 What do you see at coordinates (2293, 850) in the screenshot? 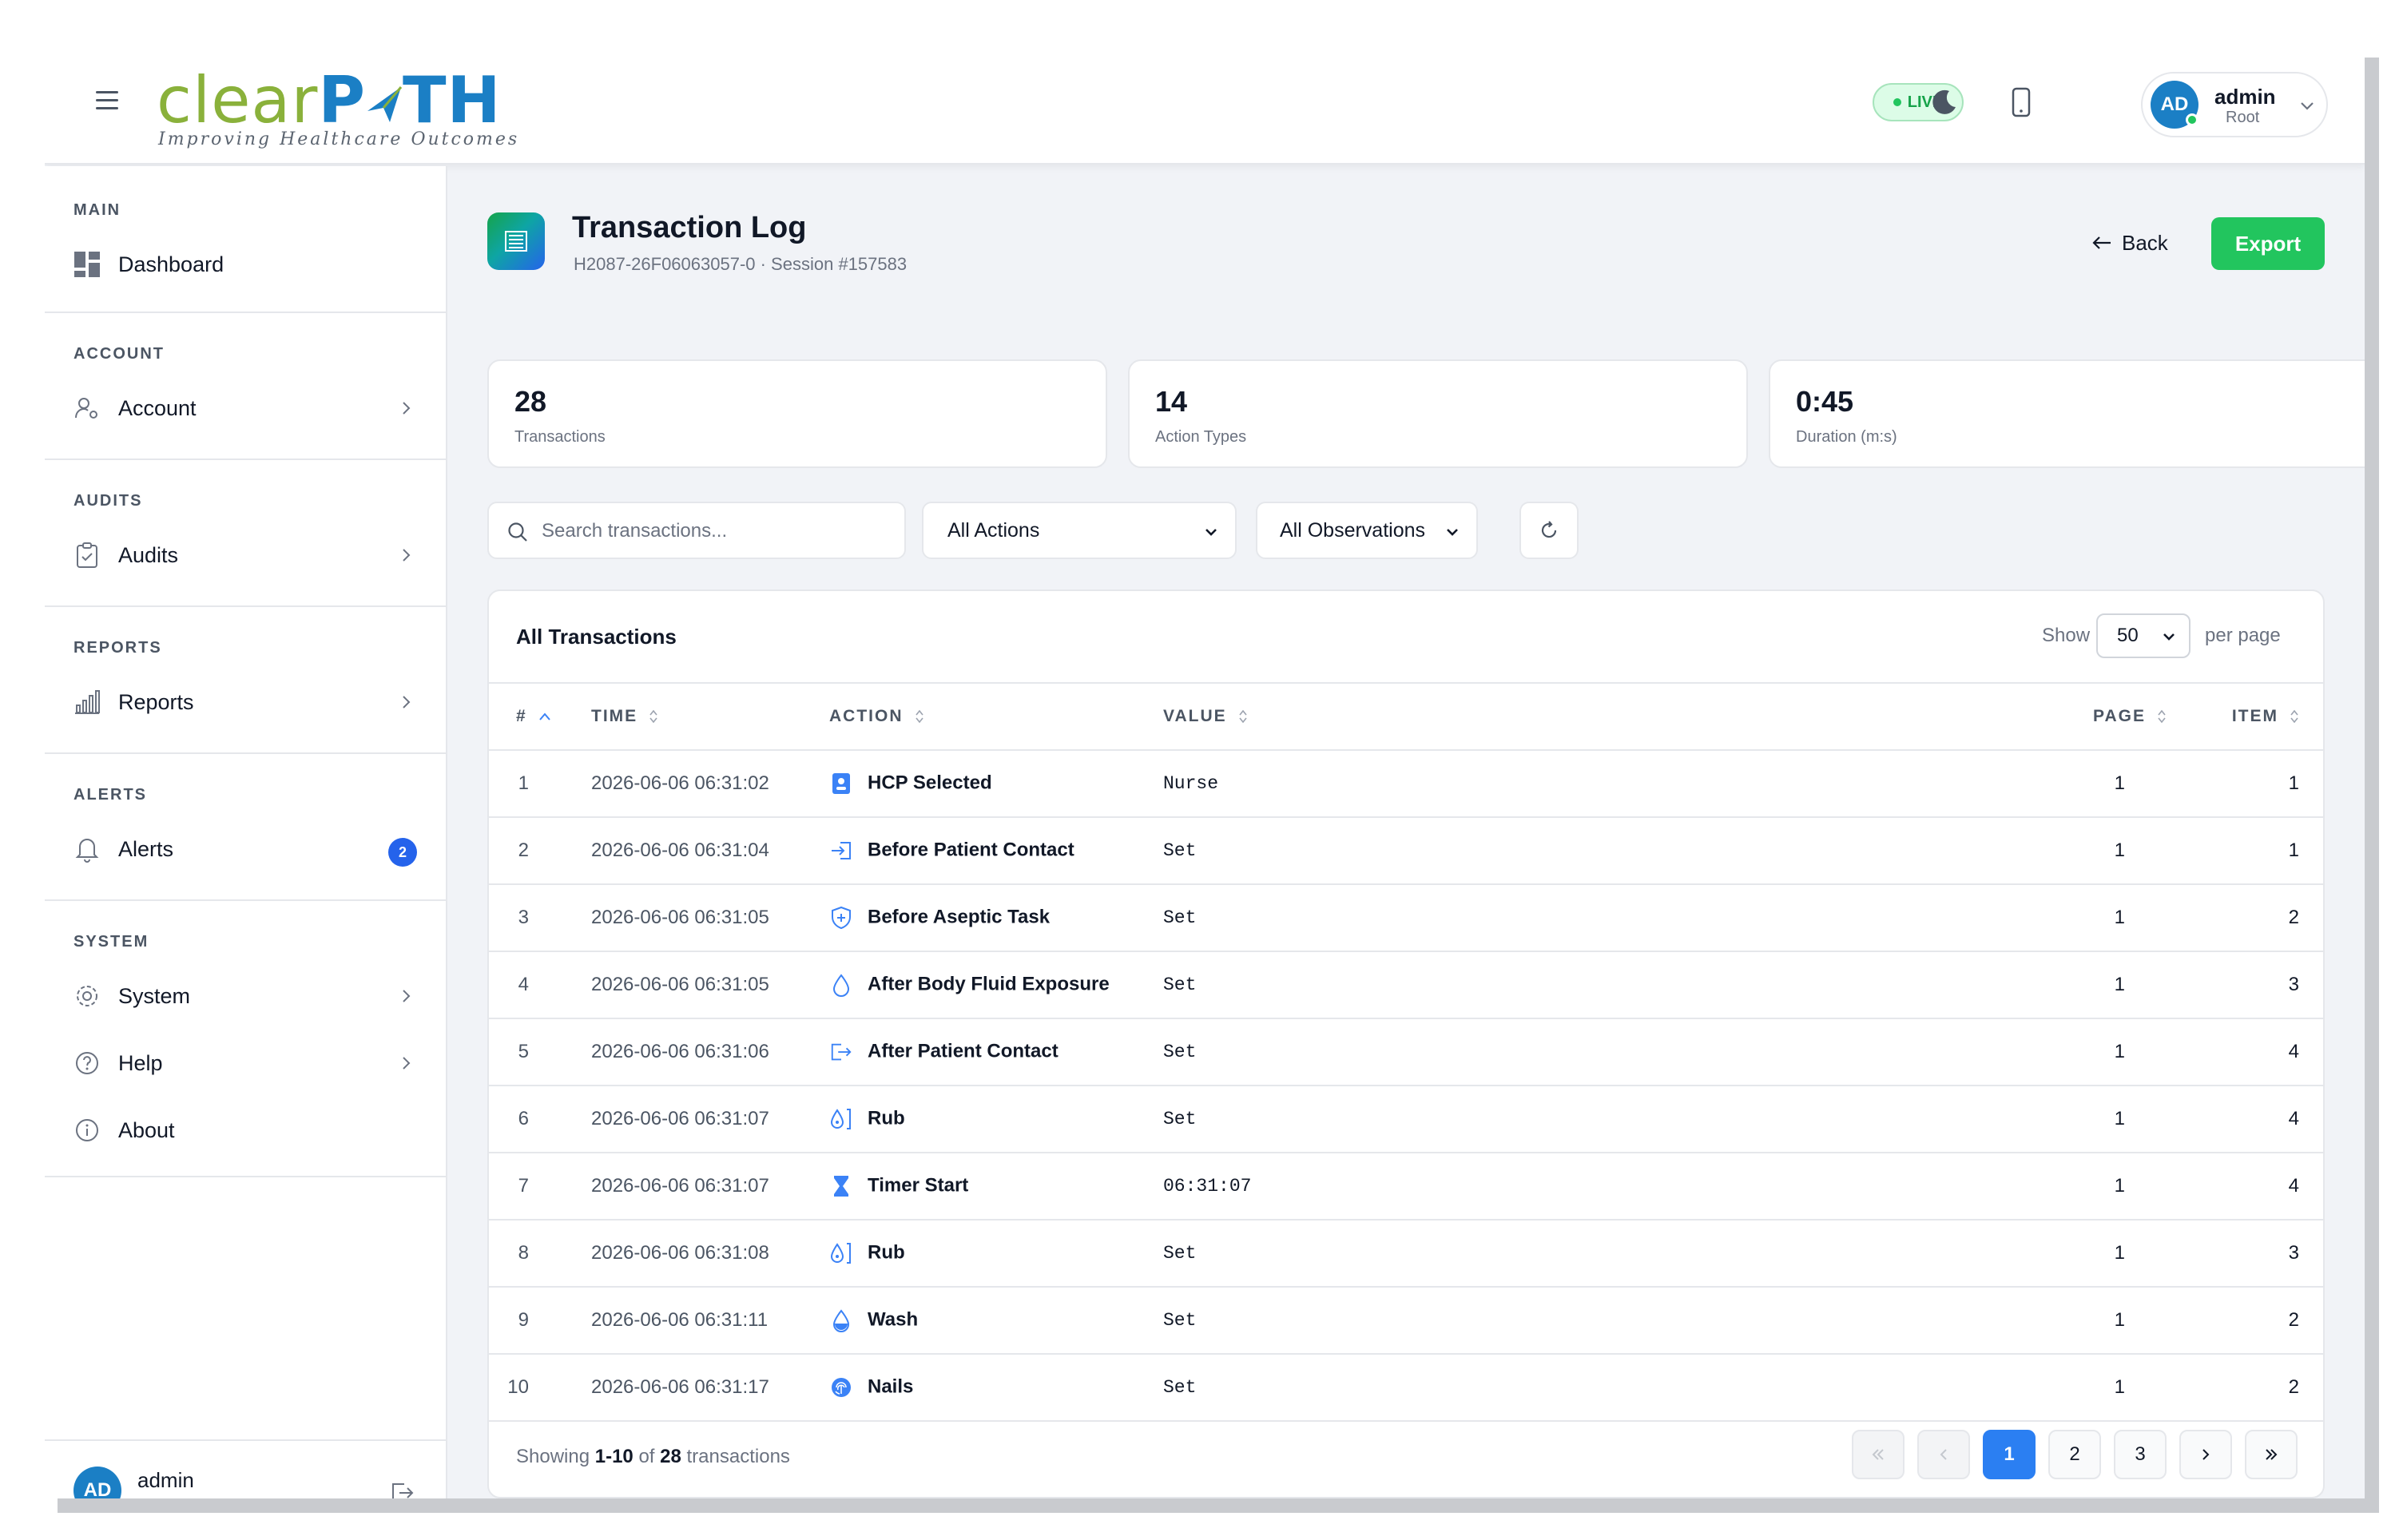
I see `cell-item: 1` at bounding box center [2293, 850].